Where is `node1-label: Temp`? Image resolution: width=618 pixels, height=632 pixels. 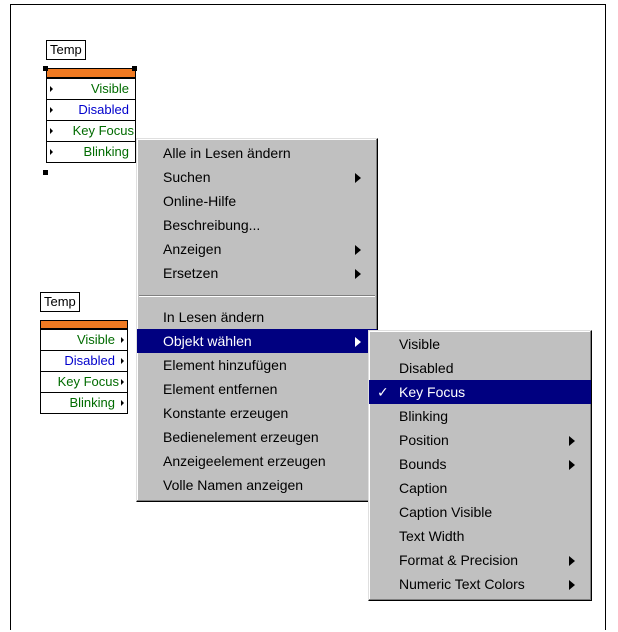 node1-label: Temp is located at coordinates (66, 50).